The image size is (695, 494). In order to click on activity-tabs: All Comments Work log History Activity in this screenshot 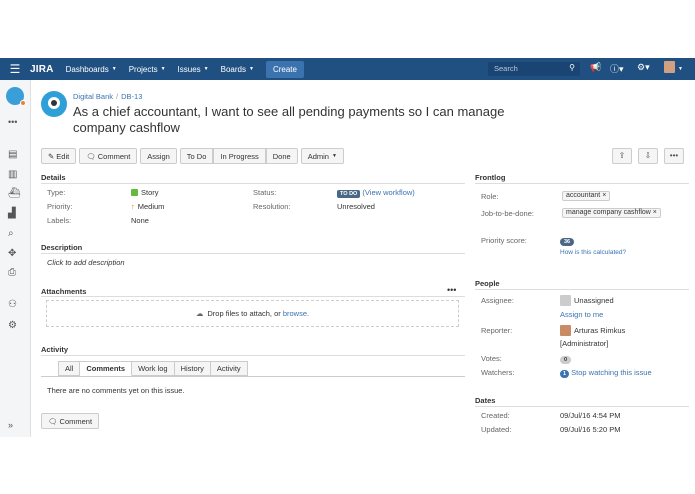, I will do `click(153, 368)`.